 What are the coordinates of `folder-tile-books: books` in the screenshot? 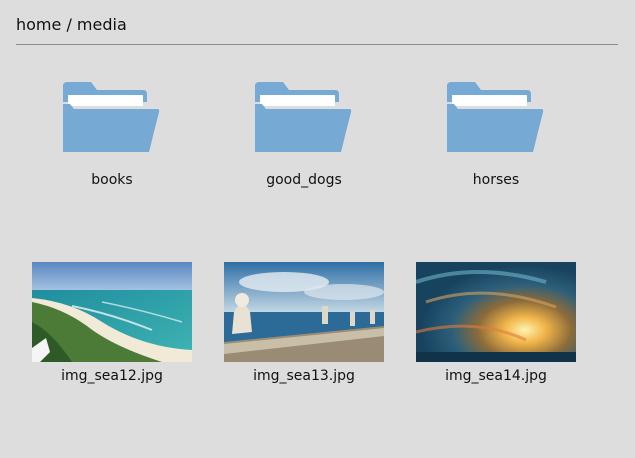 It's located at (112, 135).